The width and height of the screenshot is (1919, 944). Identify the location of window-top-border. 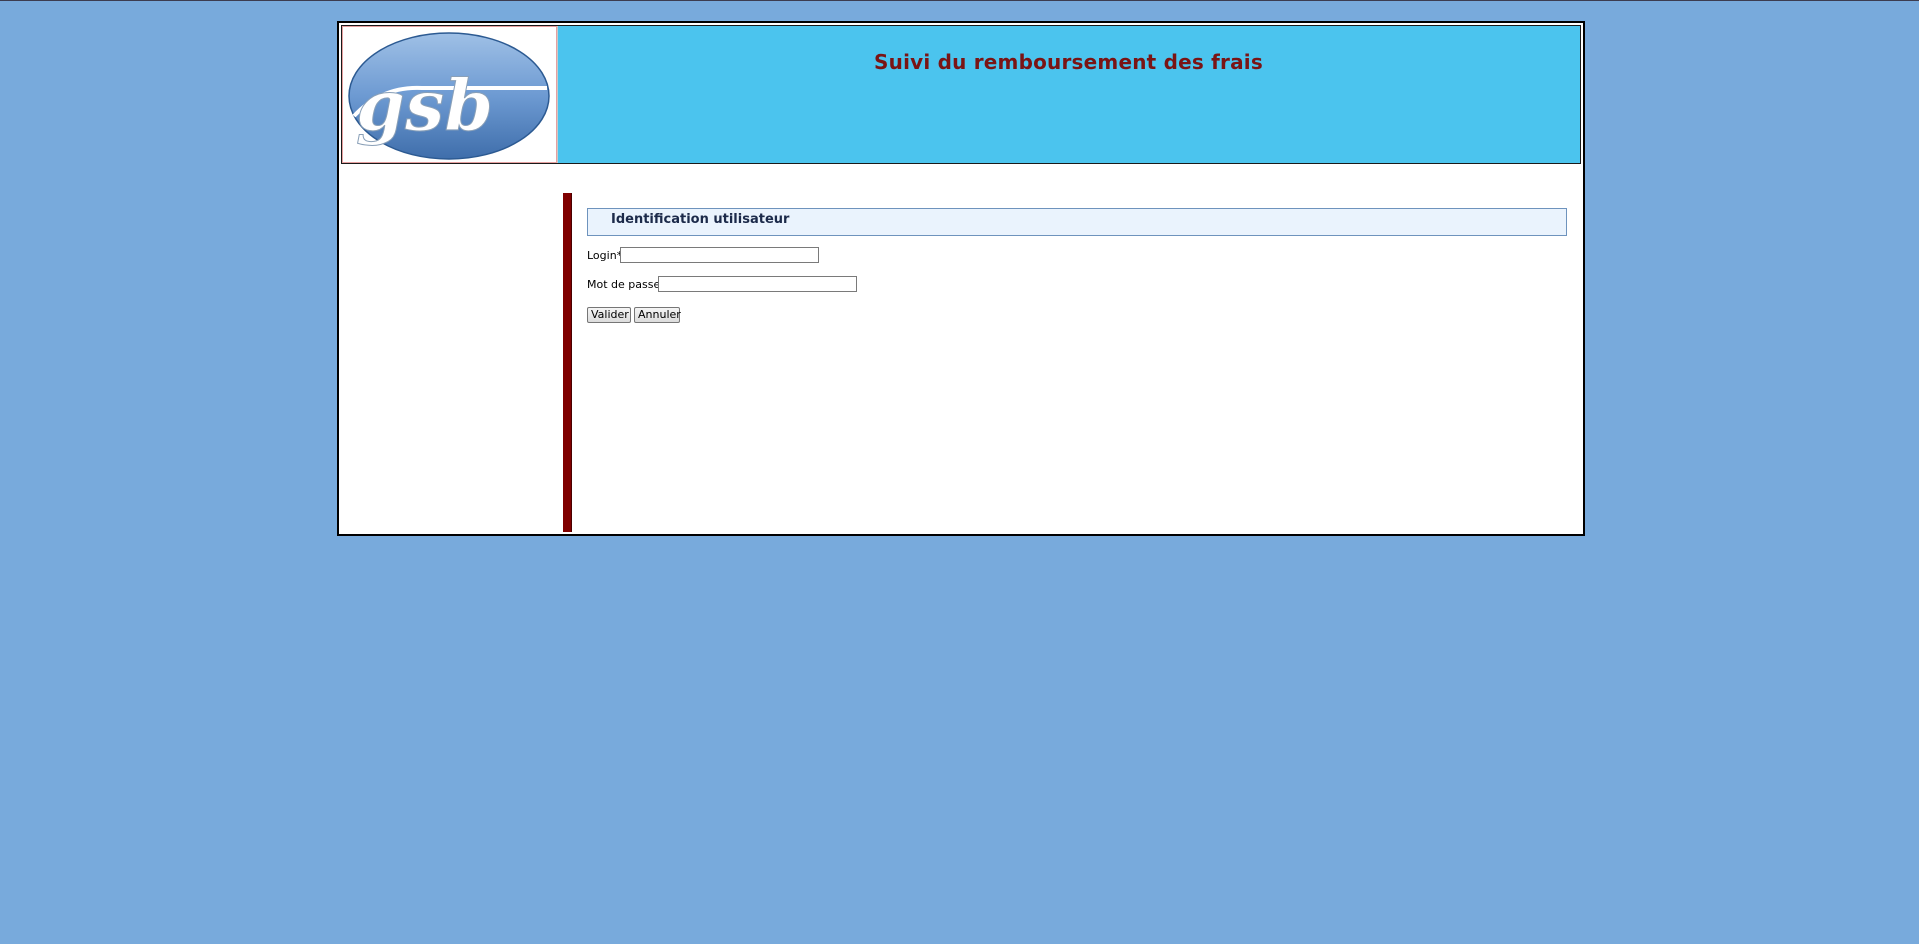
(959, 0).